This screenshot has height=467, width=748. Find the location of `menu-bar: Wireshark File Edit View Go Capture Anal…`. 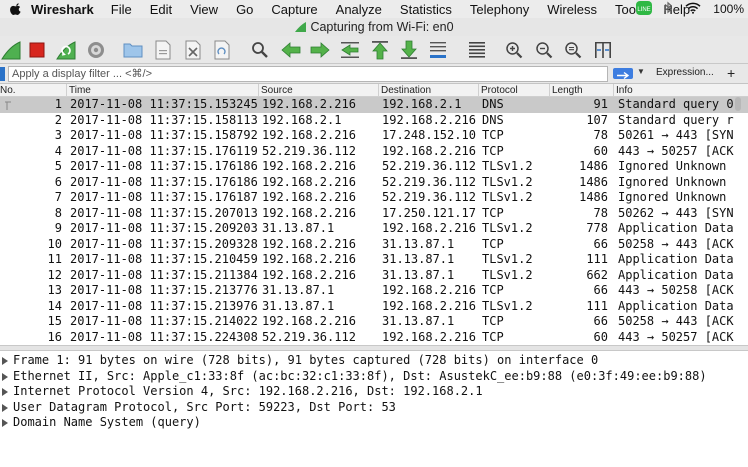

menu-bar: Wireshark File Edit View Go Capture Anal… is located at coordinates (374, 9).